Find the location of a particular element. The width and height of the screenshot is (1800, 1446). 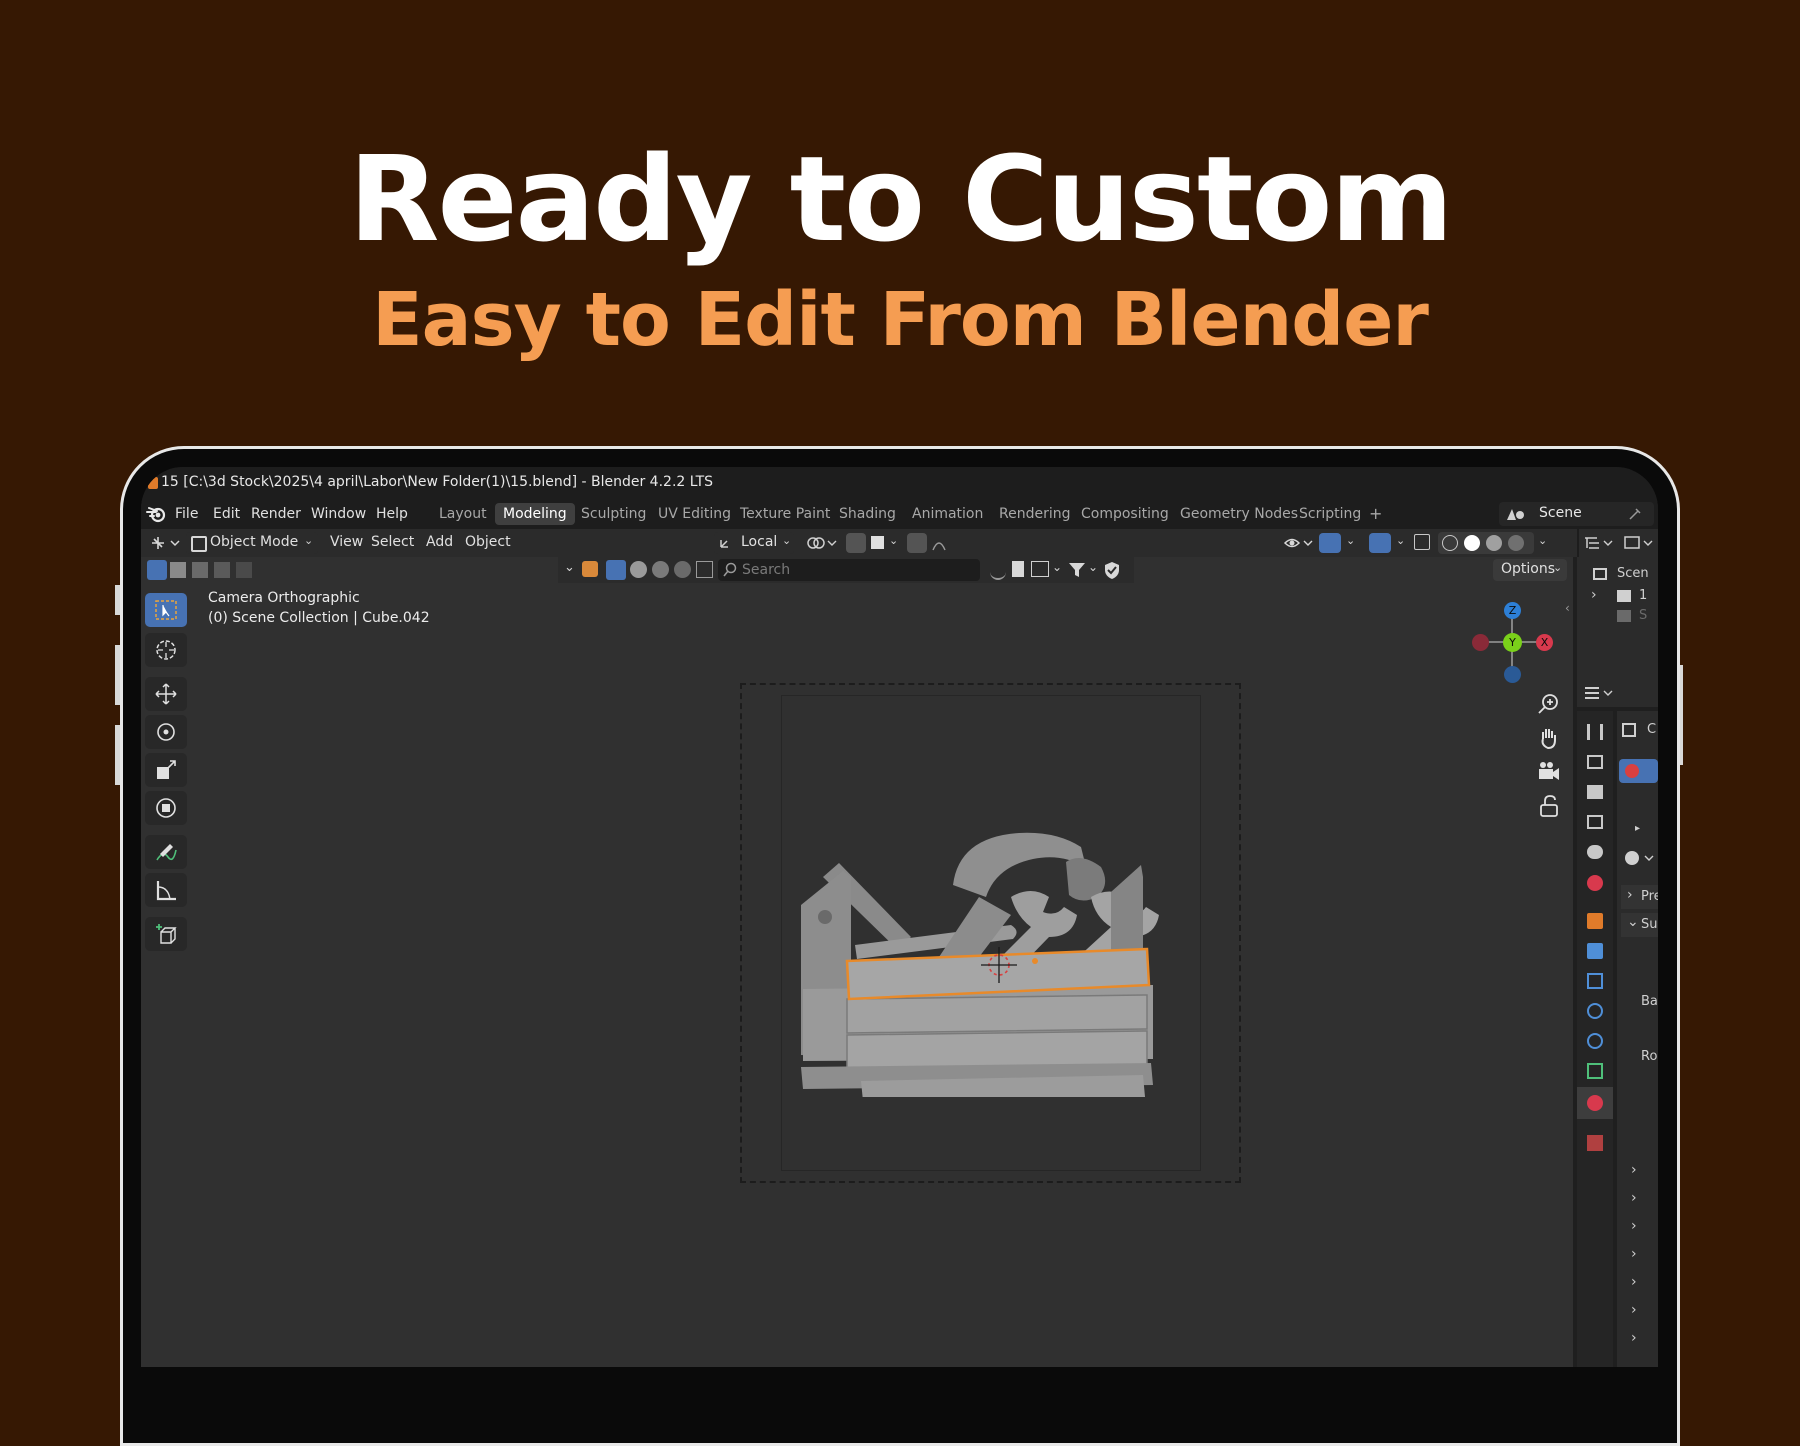

outliner-row-item: S is located at coordinates (1617, 617).